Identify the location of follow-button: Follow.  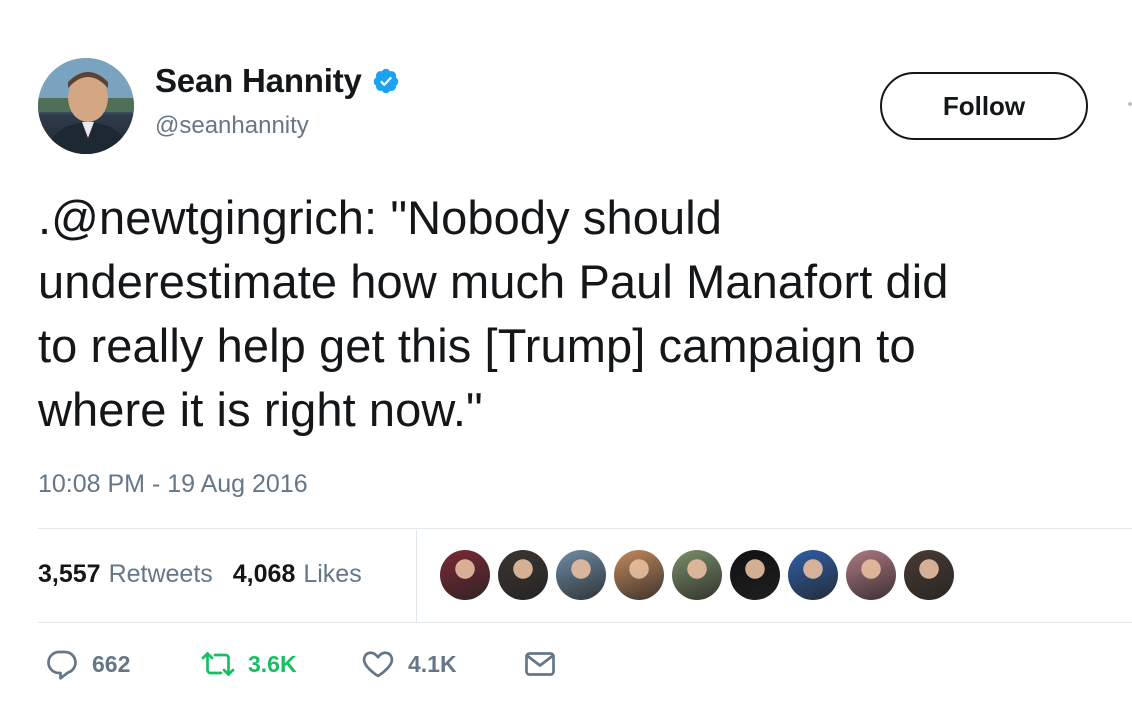
(984, 106).